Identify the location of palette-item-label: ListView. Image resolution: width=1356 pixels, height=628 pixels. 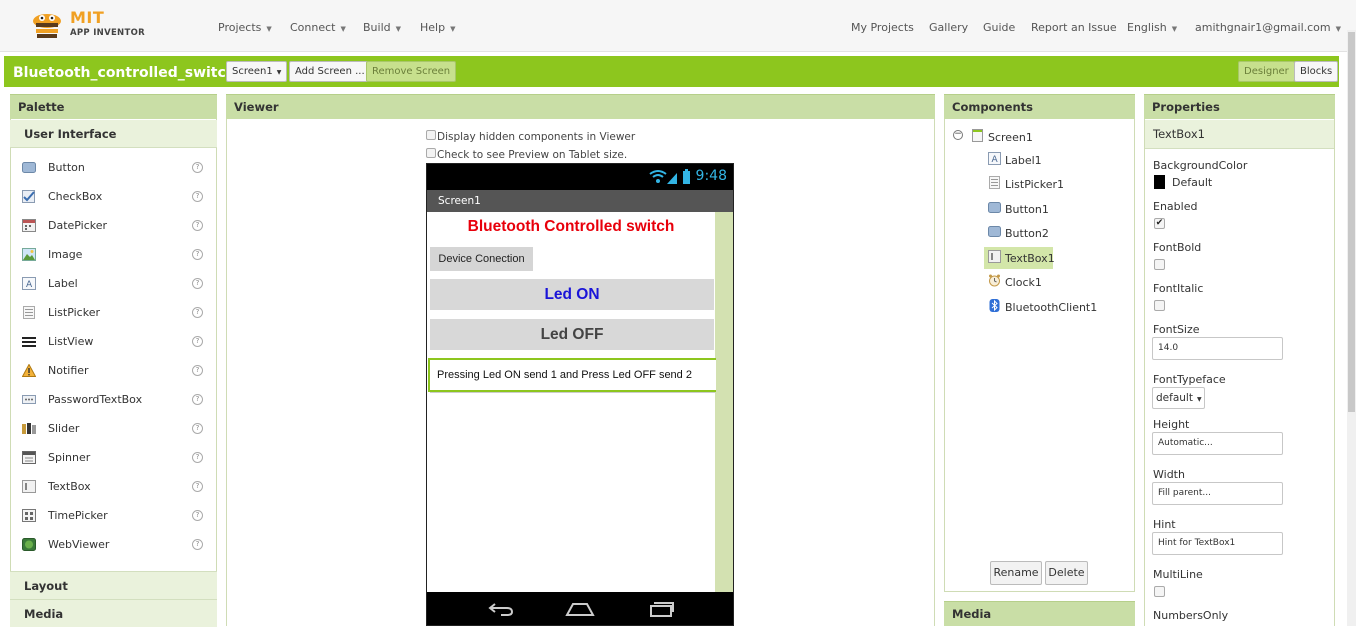
(71, 341).